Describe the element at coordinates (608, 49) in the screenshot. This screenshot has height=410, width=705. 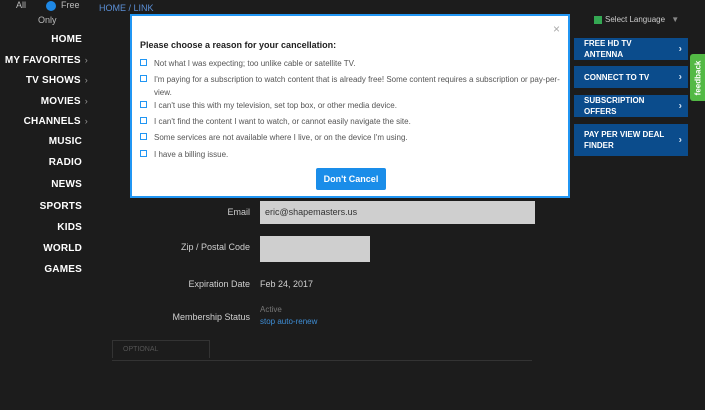
I see `side-button-label: FREE HD TV ANTENNA` at that location.